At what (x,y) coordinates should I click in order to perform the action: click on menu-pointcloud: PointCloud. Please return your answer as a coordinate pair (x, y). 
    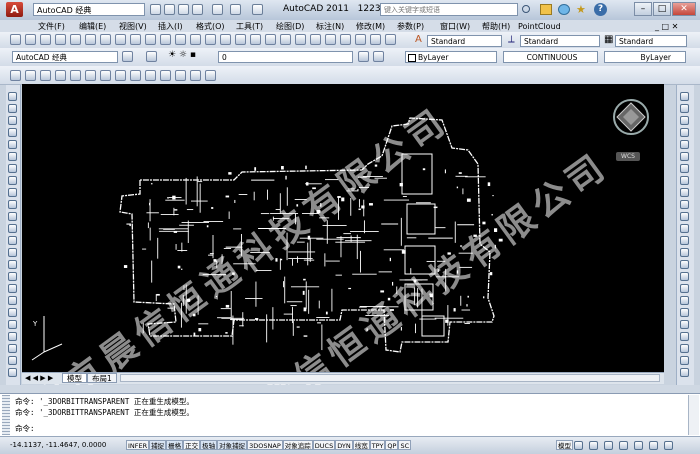
    Looking at the image, I should click on (539, 26).